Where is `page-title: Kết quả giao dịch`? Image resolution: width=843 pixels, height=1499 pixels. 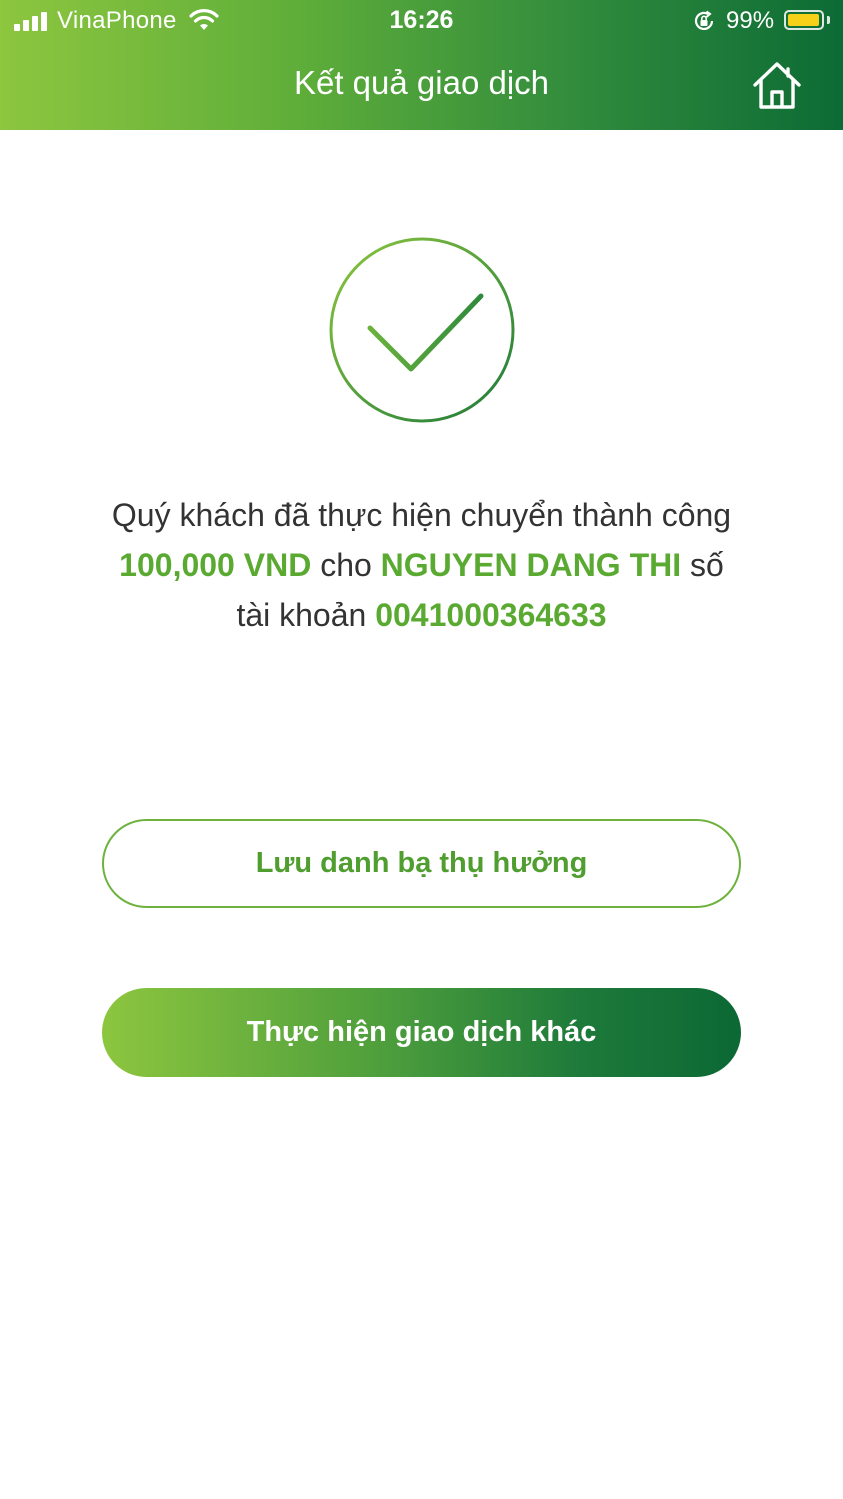 page-title: Kết quả giao dịch is located at coordinates (421, 82).